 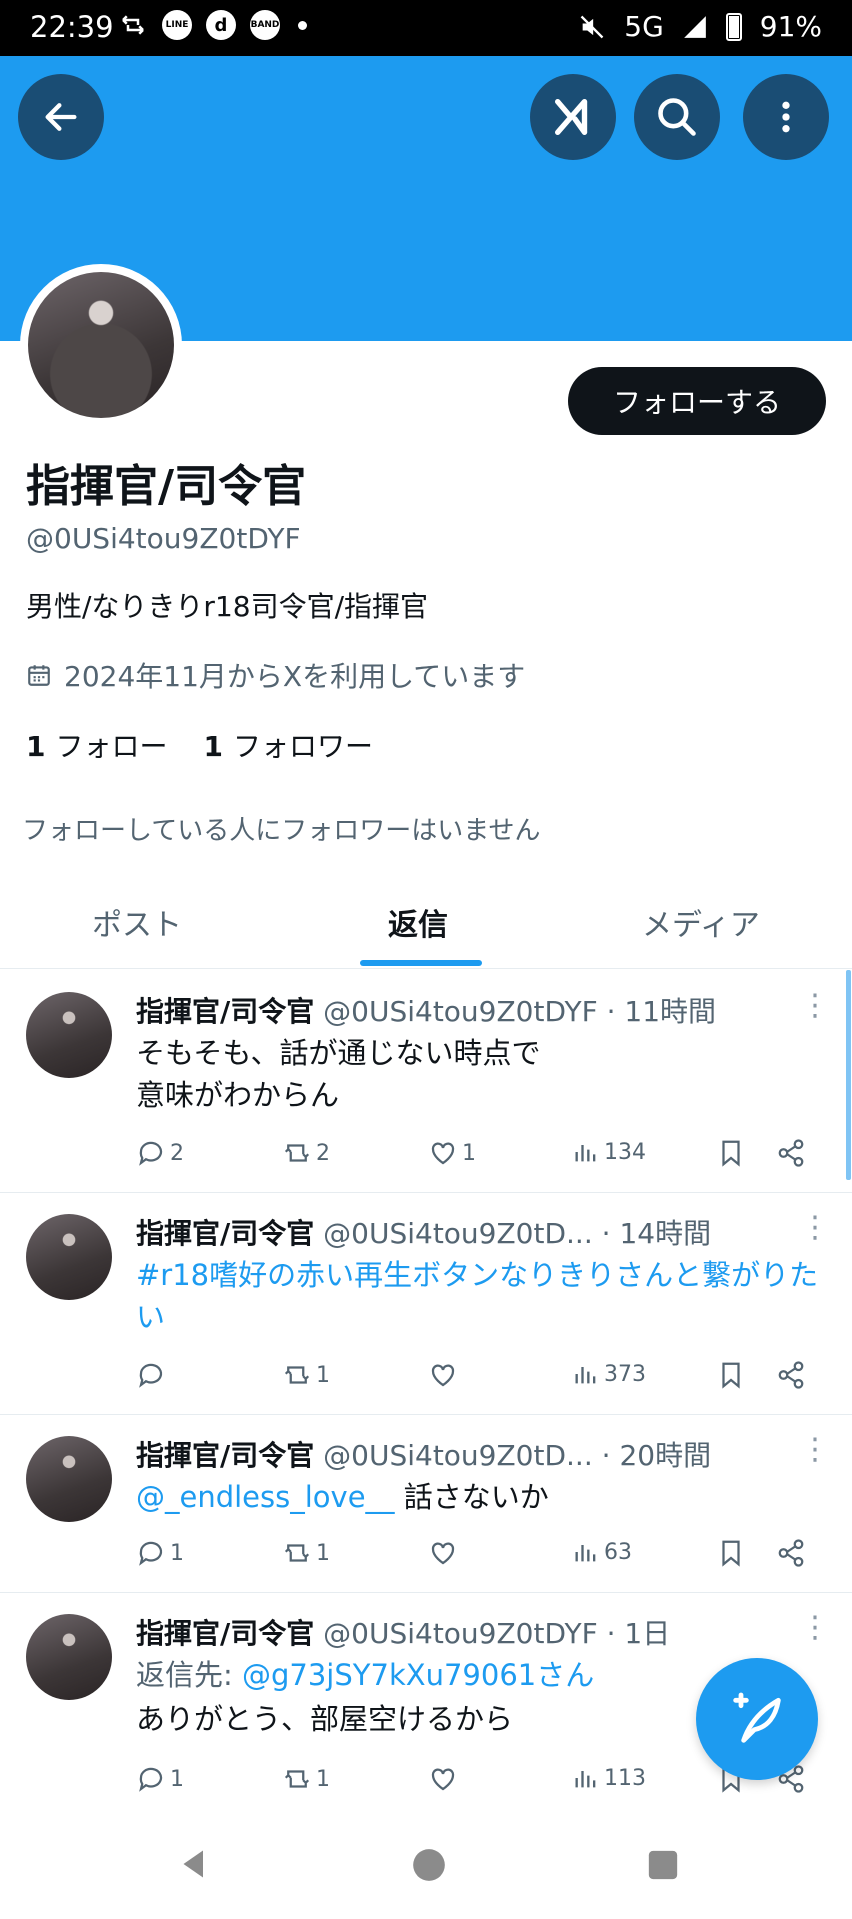 I want to click on views-button: 134, so click(x=609, y=1152).